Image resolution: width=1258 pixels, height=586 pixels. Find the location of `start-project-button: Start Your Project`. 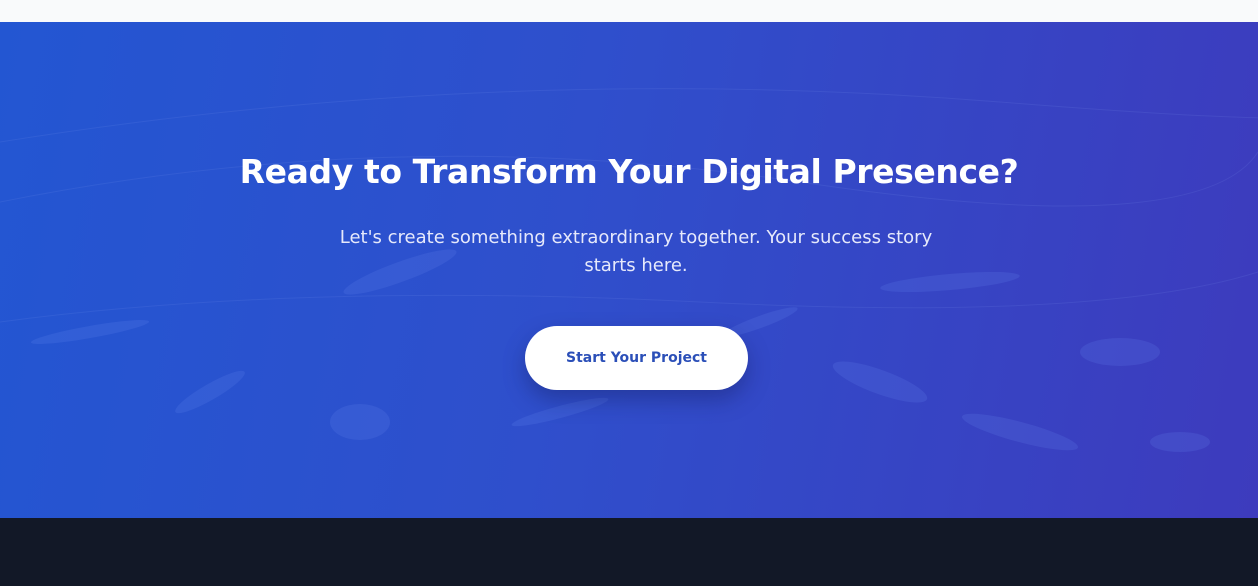

start-project-button: Start Your Project is located at coordinates (636, 358).